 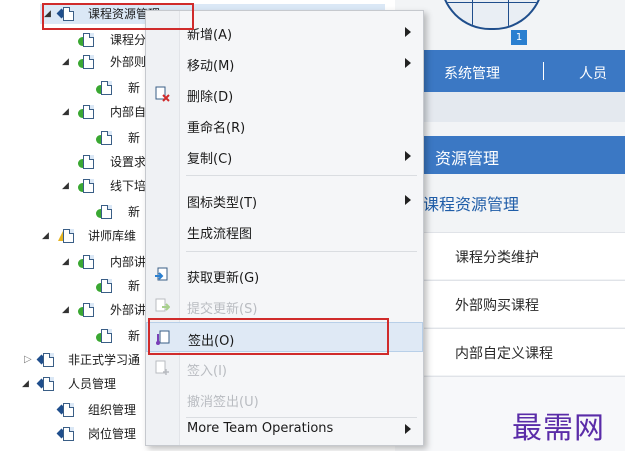 What do you see at coordinates (284, 156) in the screenshot?
I see `menu-item-copy: 复制(C)` at bounding box center [284, 156].